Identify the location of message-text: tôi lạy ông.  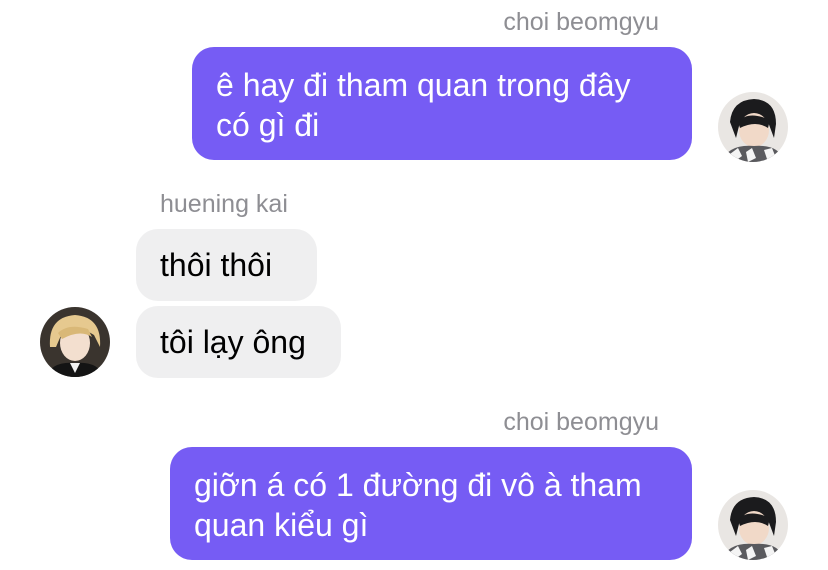
(233, 342).